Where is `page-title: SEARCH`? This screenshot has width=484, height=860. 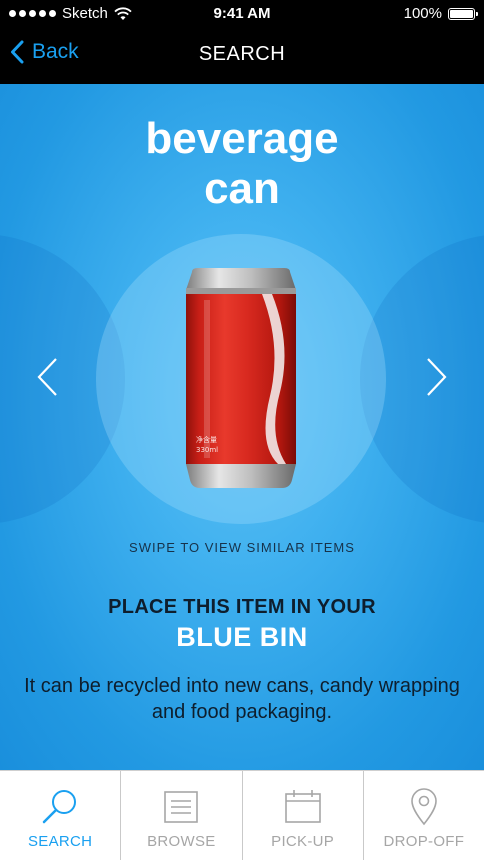
page-title: SEARCH is located at coordinates (242, 54).